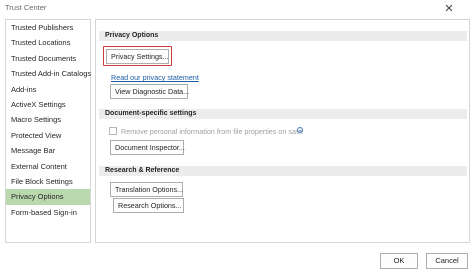  What do you see at coordinates (283, 114) in the screenshot?
I see `section-header-document-specific: Document-specific settings` at bounding box center [283, 114].